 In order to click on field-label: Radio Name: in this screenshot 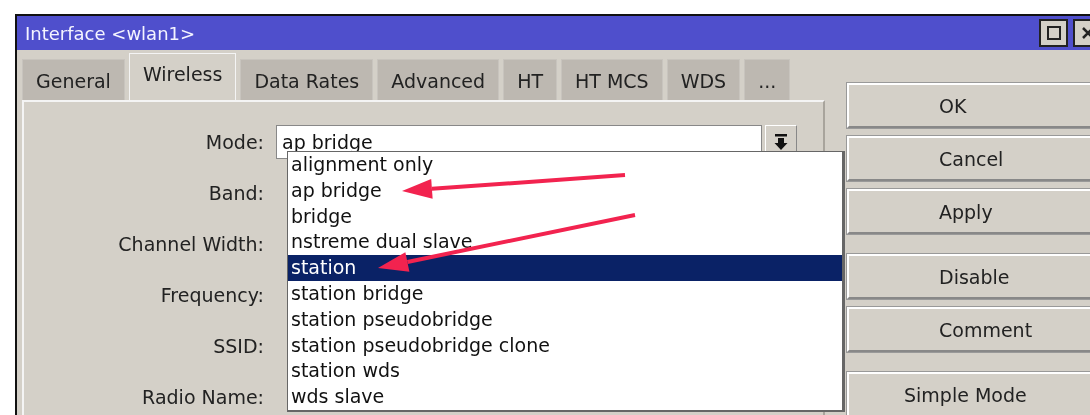, I will do `click(203, 396)`.